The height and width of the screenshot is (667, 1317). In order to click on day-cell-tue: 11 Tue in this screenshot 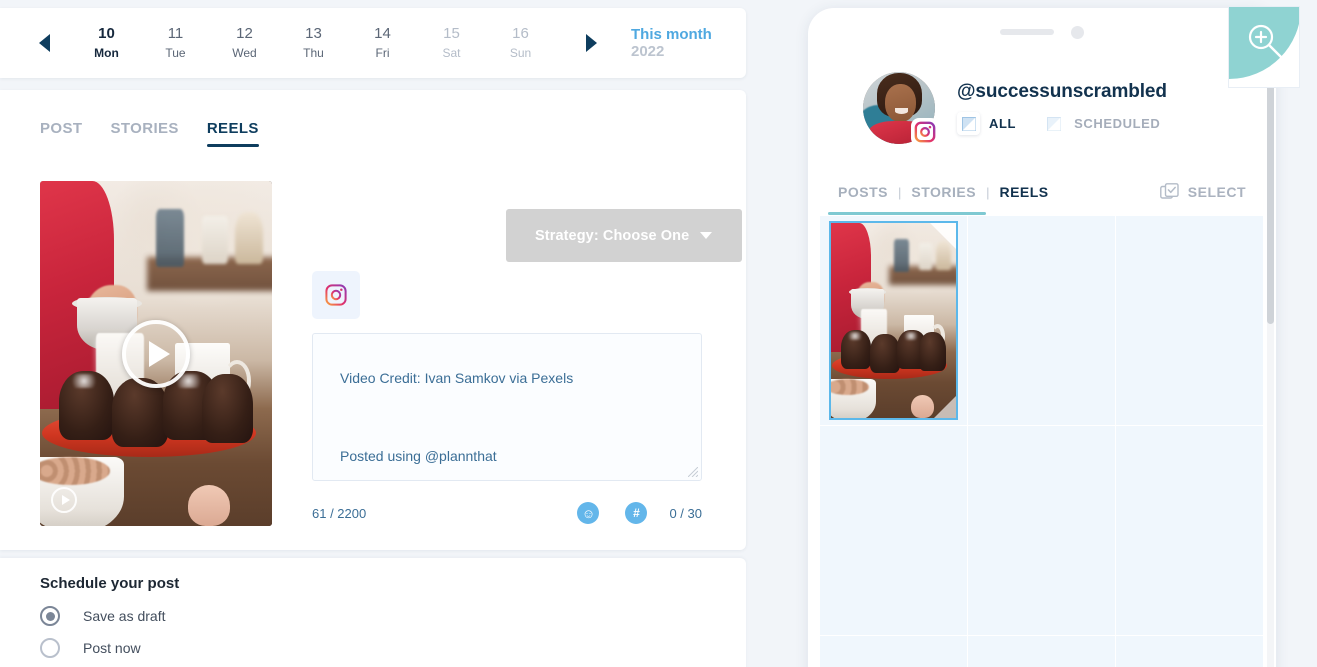, I will do `click(175, 43)`.